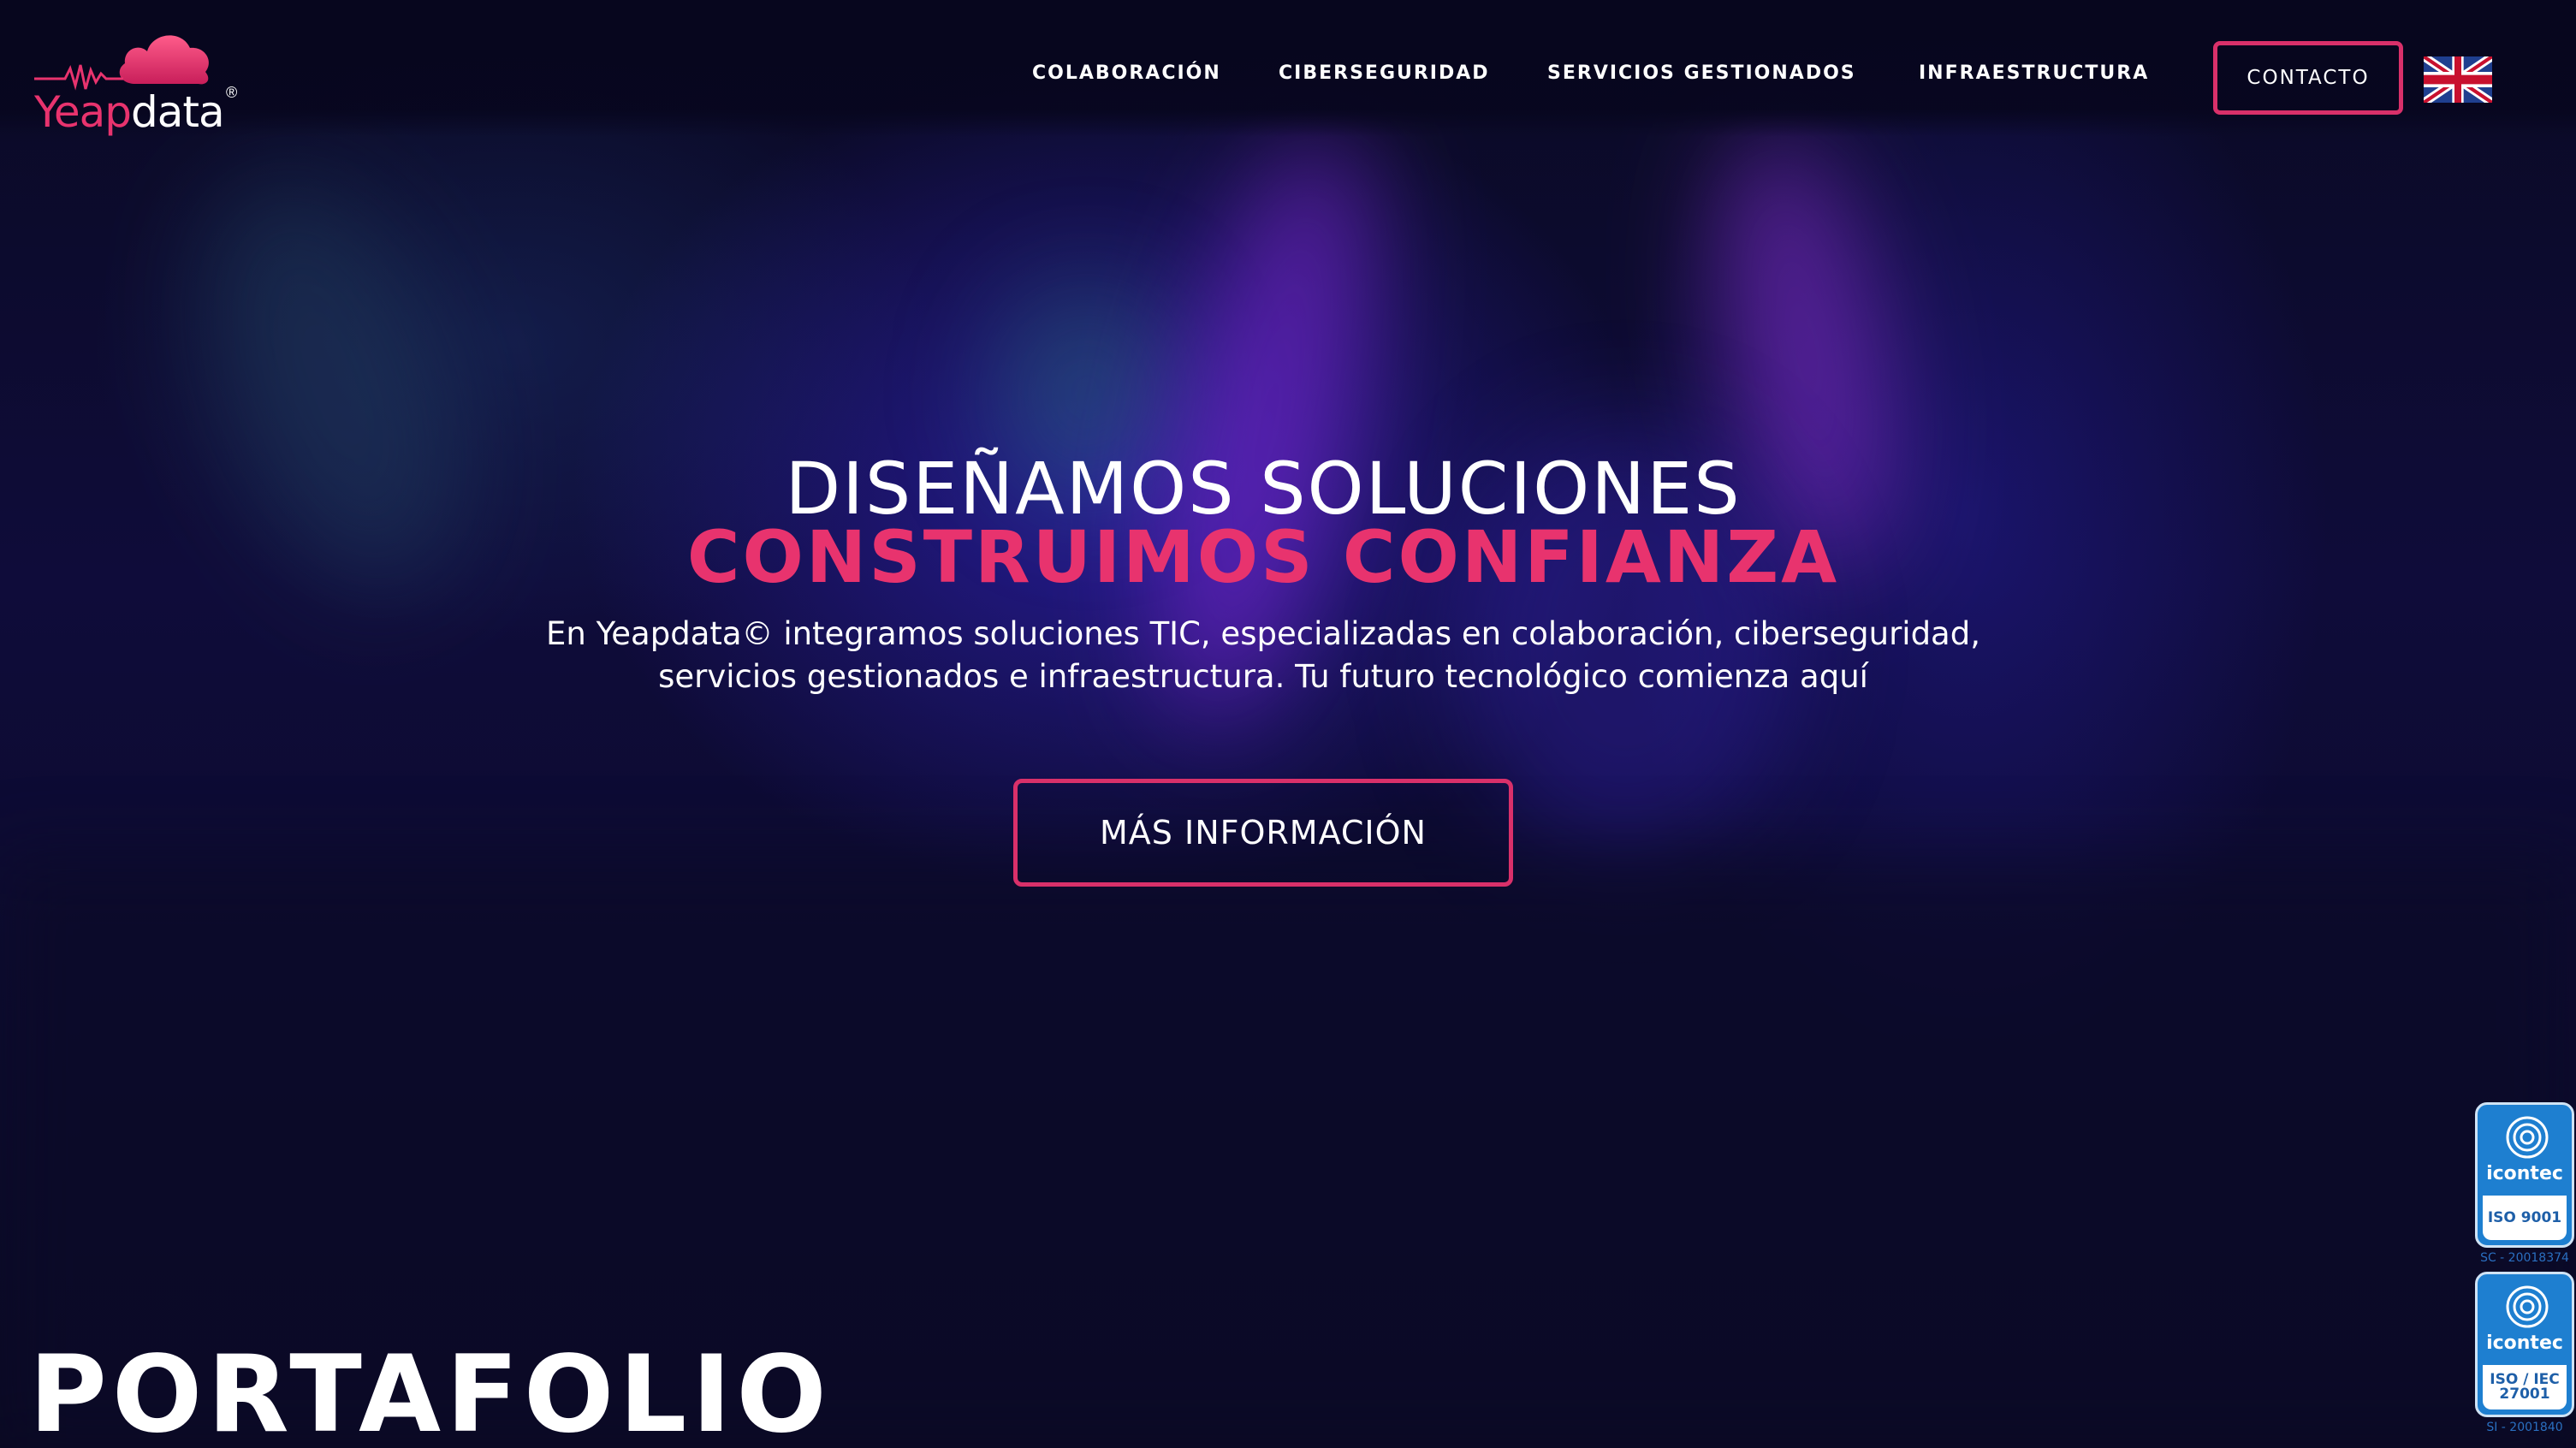 This screenshot has width=2576, height=1448. Describe the element at coordinates (232, 92) in the screenshot. I see `registered-mark: ®` at that location.